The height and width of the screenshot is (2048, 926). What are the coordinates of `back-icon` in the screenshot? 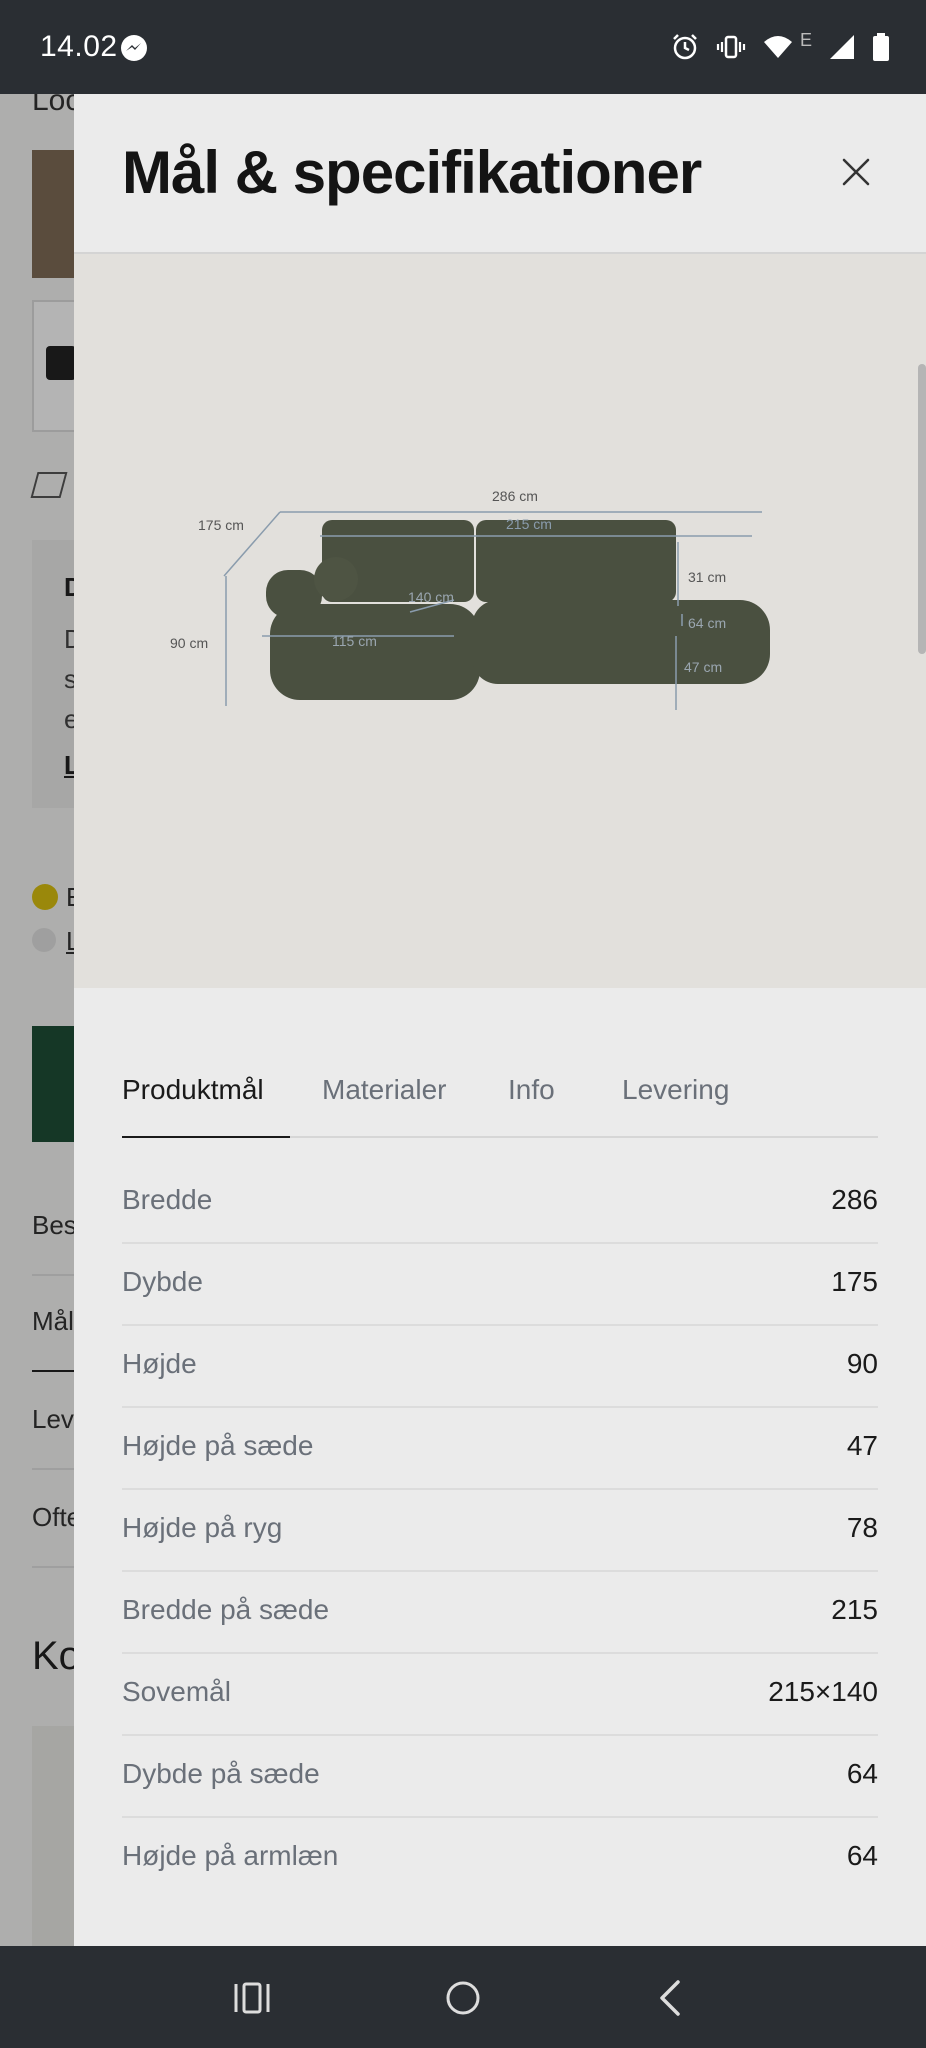 It's located at (672, 1998).